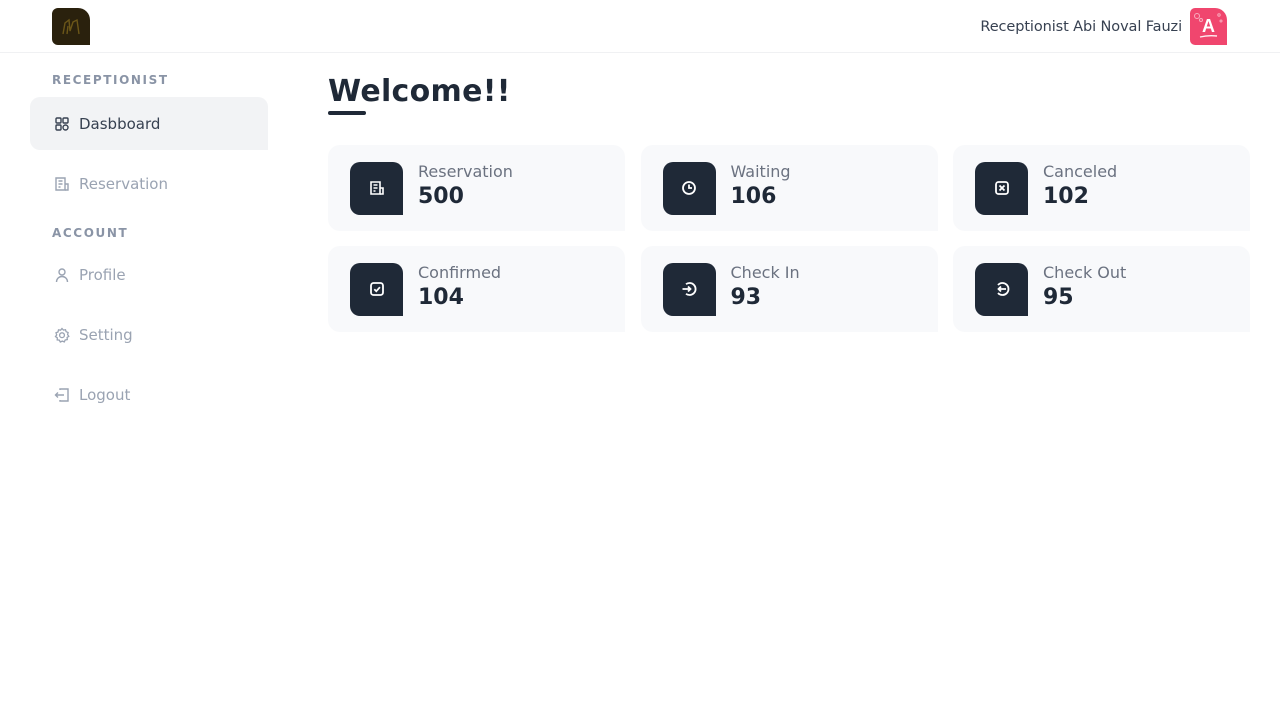  I want to click on sidebar-item-dashboard: Dasbboard, so click(149, 123).